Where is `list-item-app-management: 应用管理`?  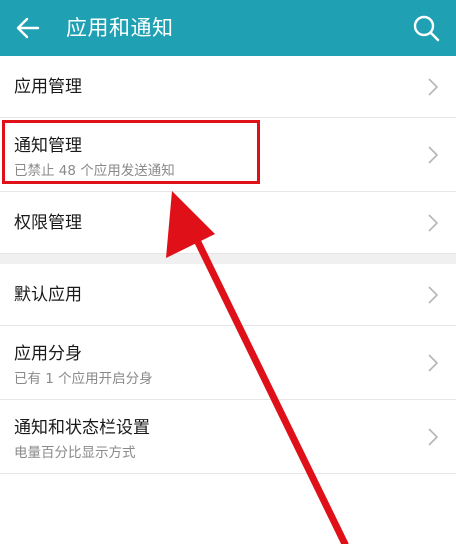 list-item-app-management: 应用管理 is located at coordinates (228, 87).